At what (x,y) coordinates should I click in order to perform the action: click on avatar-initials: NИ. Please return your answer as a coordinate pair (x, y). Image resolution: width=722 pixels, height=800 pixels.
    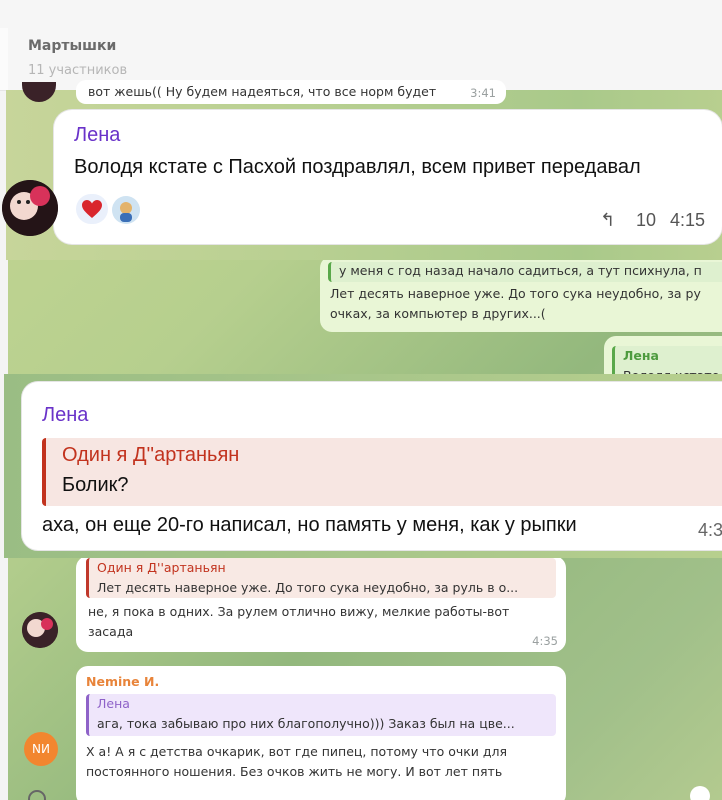
    Looking at the image, I should click on (41, 749).